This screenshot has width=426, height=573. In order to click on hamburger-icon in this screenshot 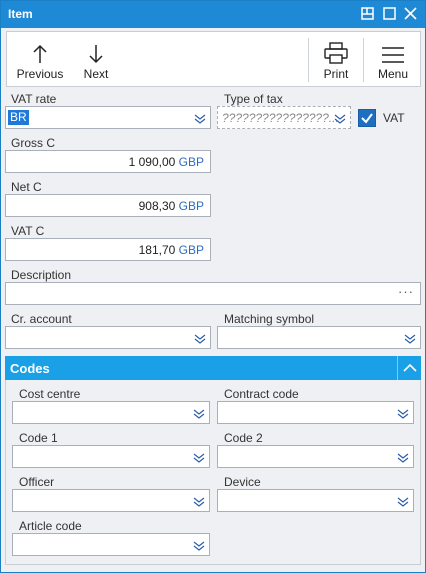, I will do `click(393, 48)`.